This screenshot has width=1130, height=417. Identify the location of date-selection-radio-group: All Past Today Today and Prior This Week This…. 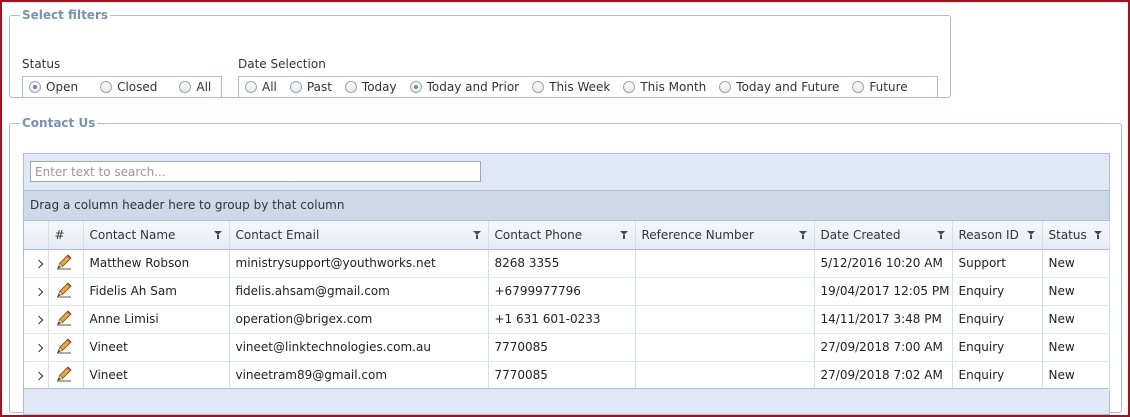
(588, 87).